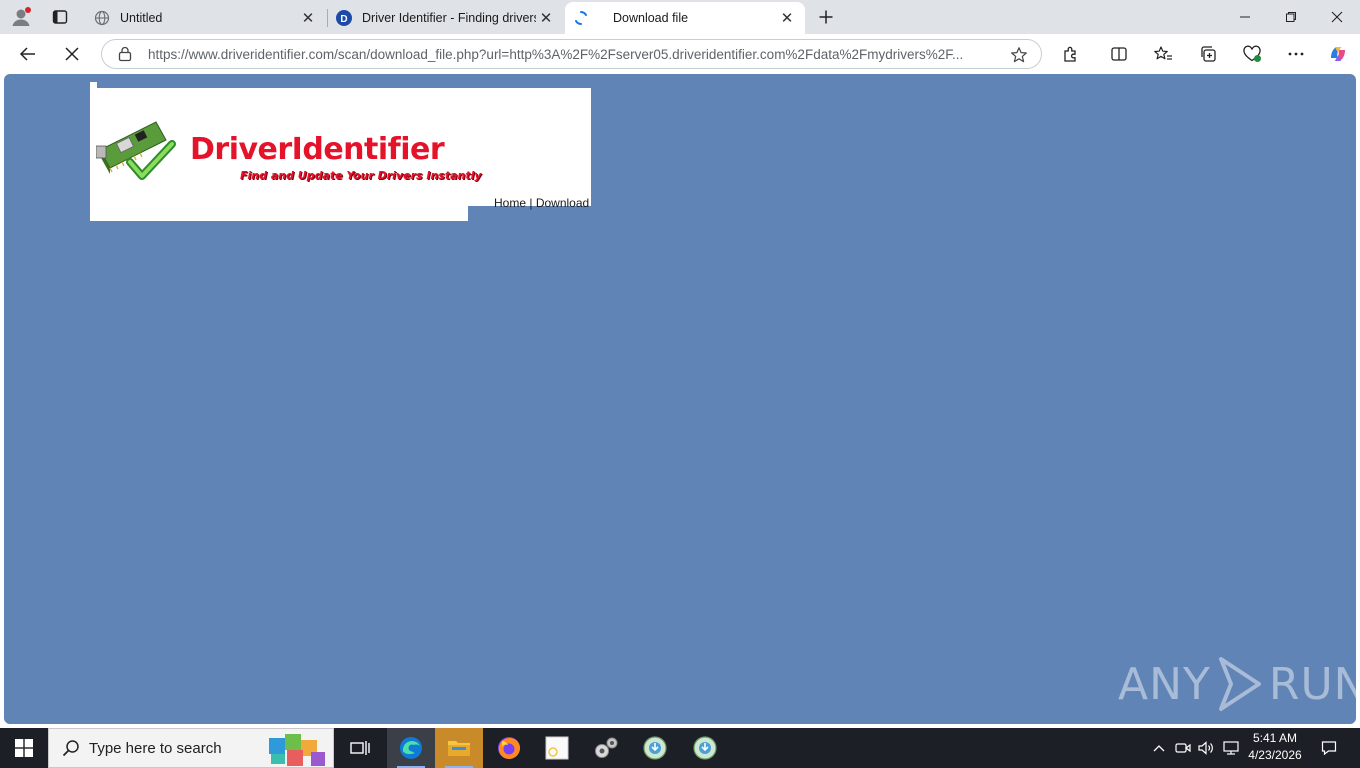 The width and height of the screenshot is (1360, 768). What do you see at coordinates (125, 54) in the screenshot?
I see `lock-icon` at bounding box center [125, 54].